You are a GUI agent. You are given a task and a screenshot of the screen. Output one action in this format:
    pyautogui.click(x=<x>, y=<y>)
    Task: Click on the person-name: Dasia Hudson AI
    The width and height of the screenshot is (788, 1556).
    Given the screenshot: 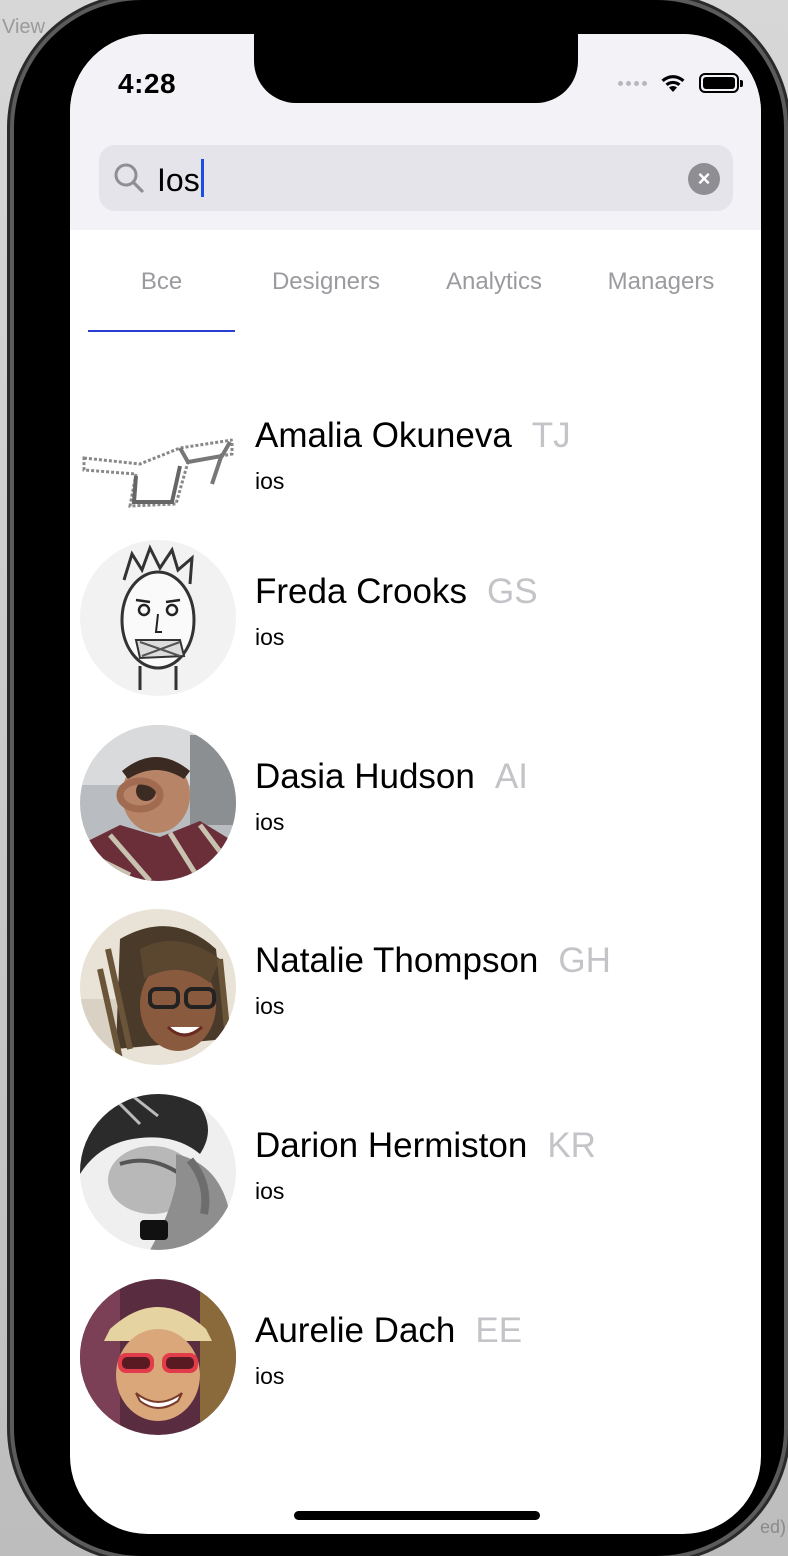 What is the action you would take?
    pyautogui.click(x=391, y=777)
    